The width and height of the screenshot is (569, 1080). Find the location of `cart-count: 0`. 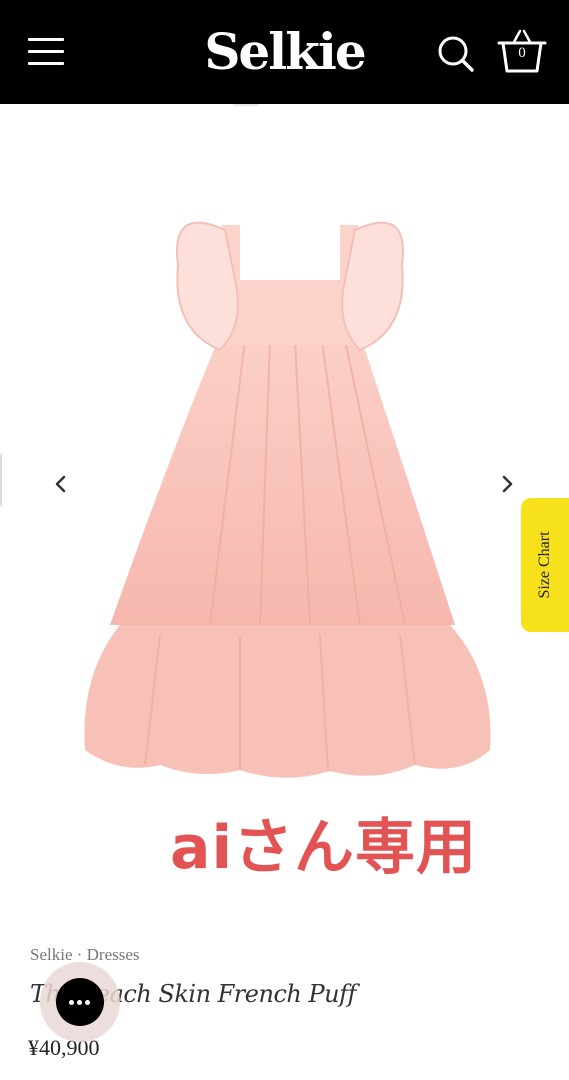

cart-count: 0 is located at coordinates (522, 53).